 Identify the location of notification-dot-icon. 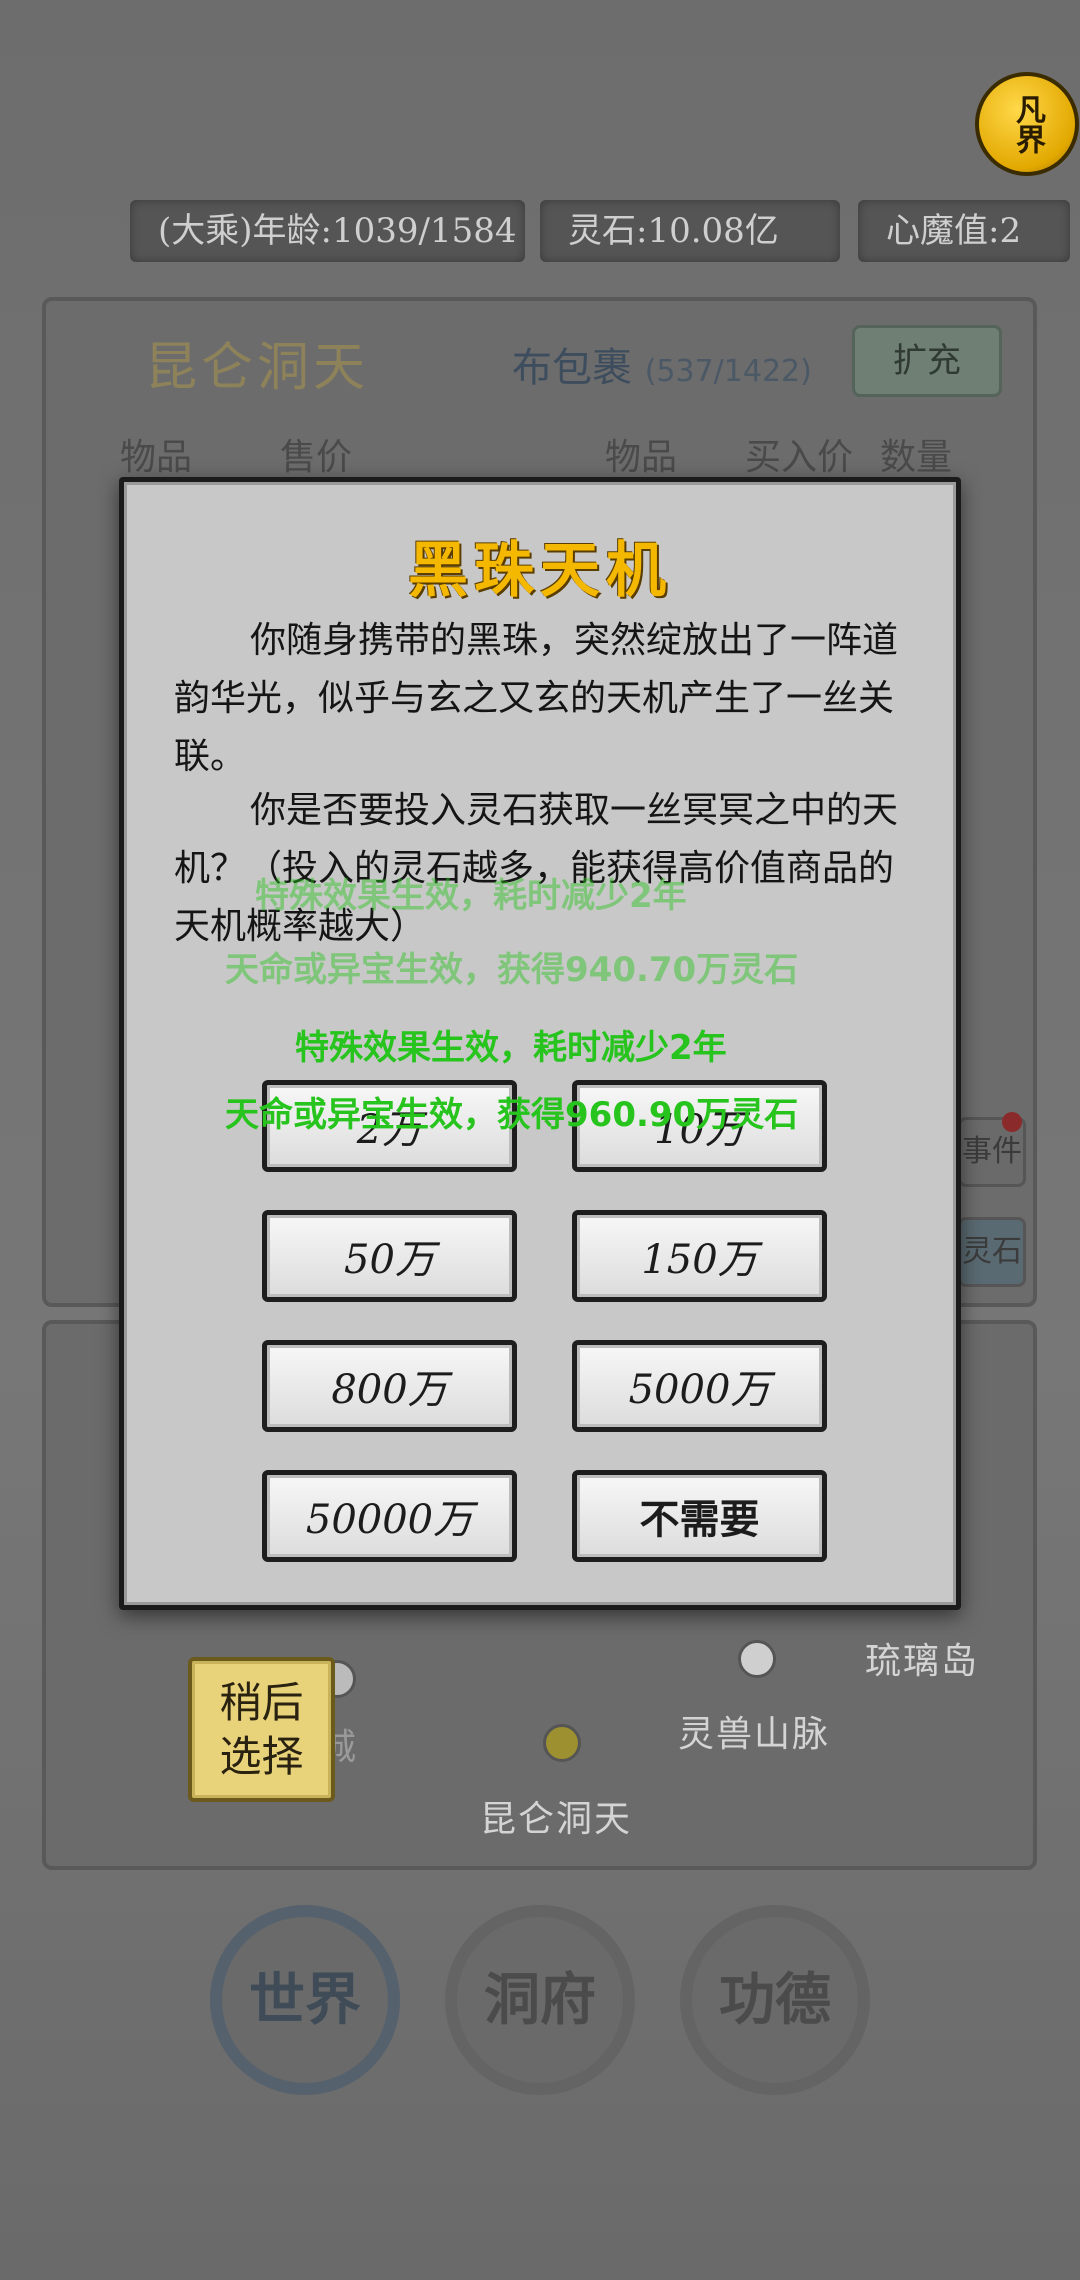
(1012, 1122).